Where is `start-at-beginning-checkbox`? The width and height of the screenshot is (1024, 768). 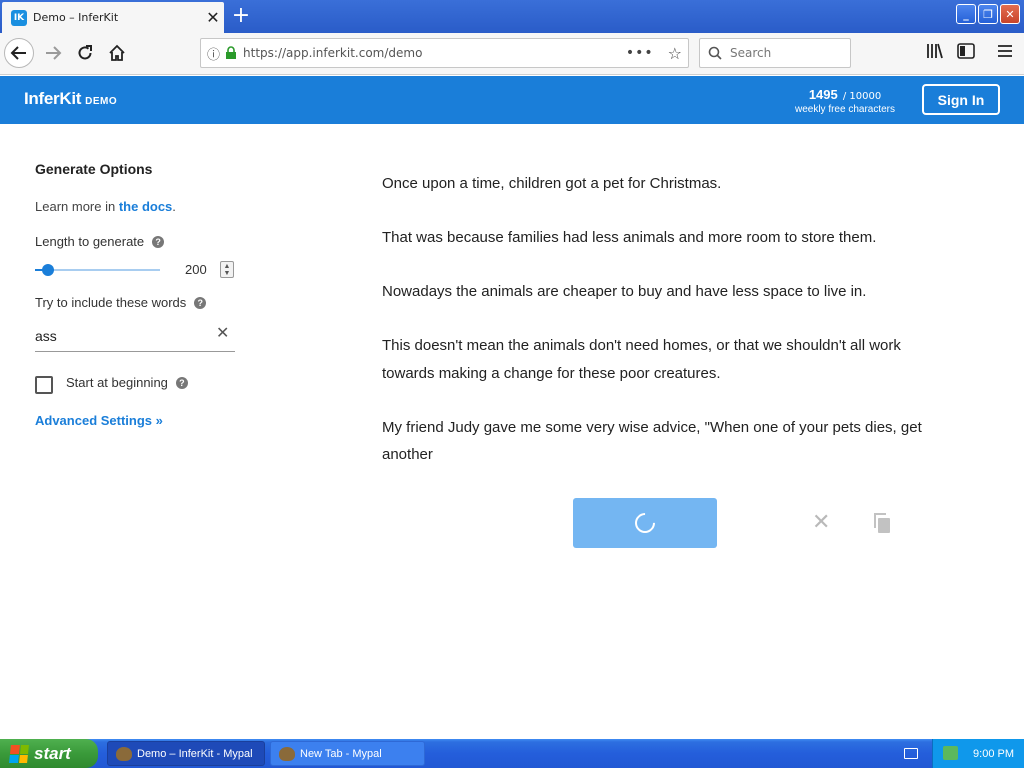
start-at-beginning-checkbox is located at coordinates (44, 385).